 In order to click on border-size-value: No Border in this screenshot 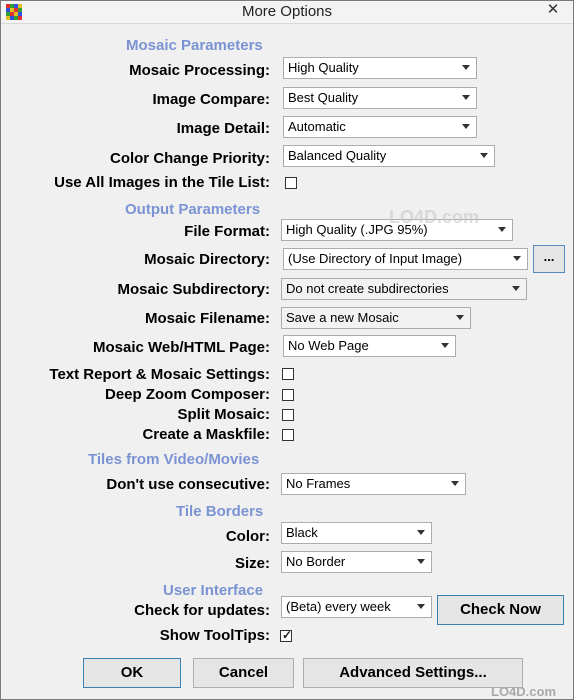, I will do `click(316, 561)`.